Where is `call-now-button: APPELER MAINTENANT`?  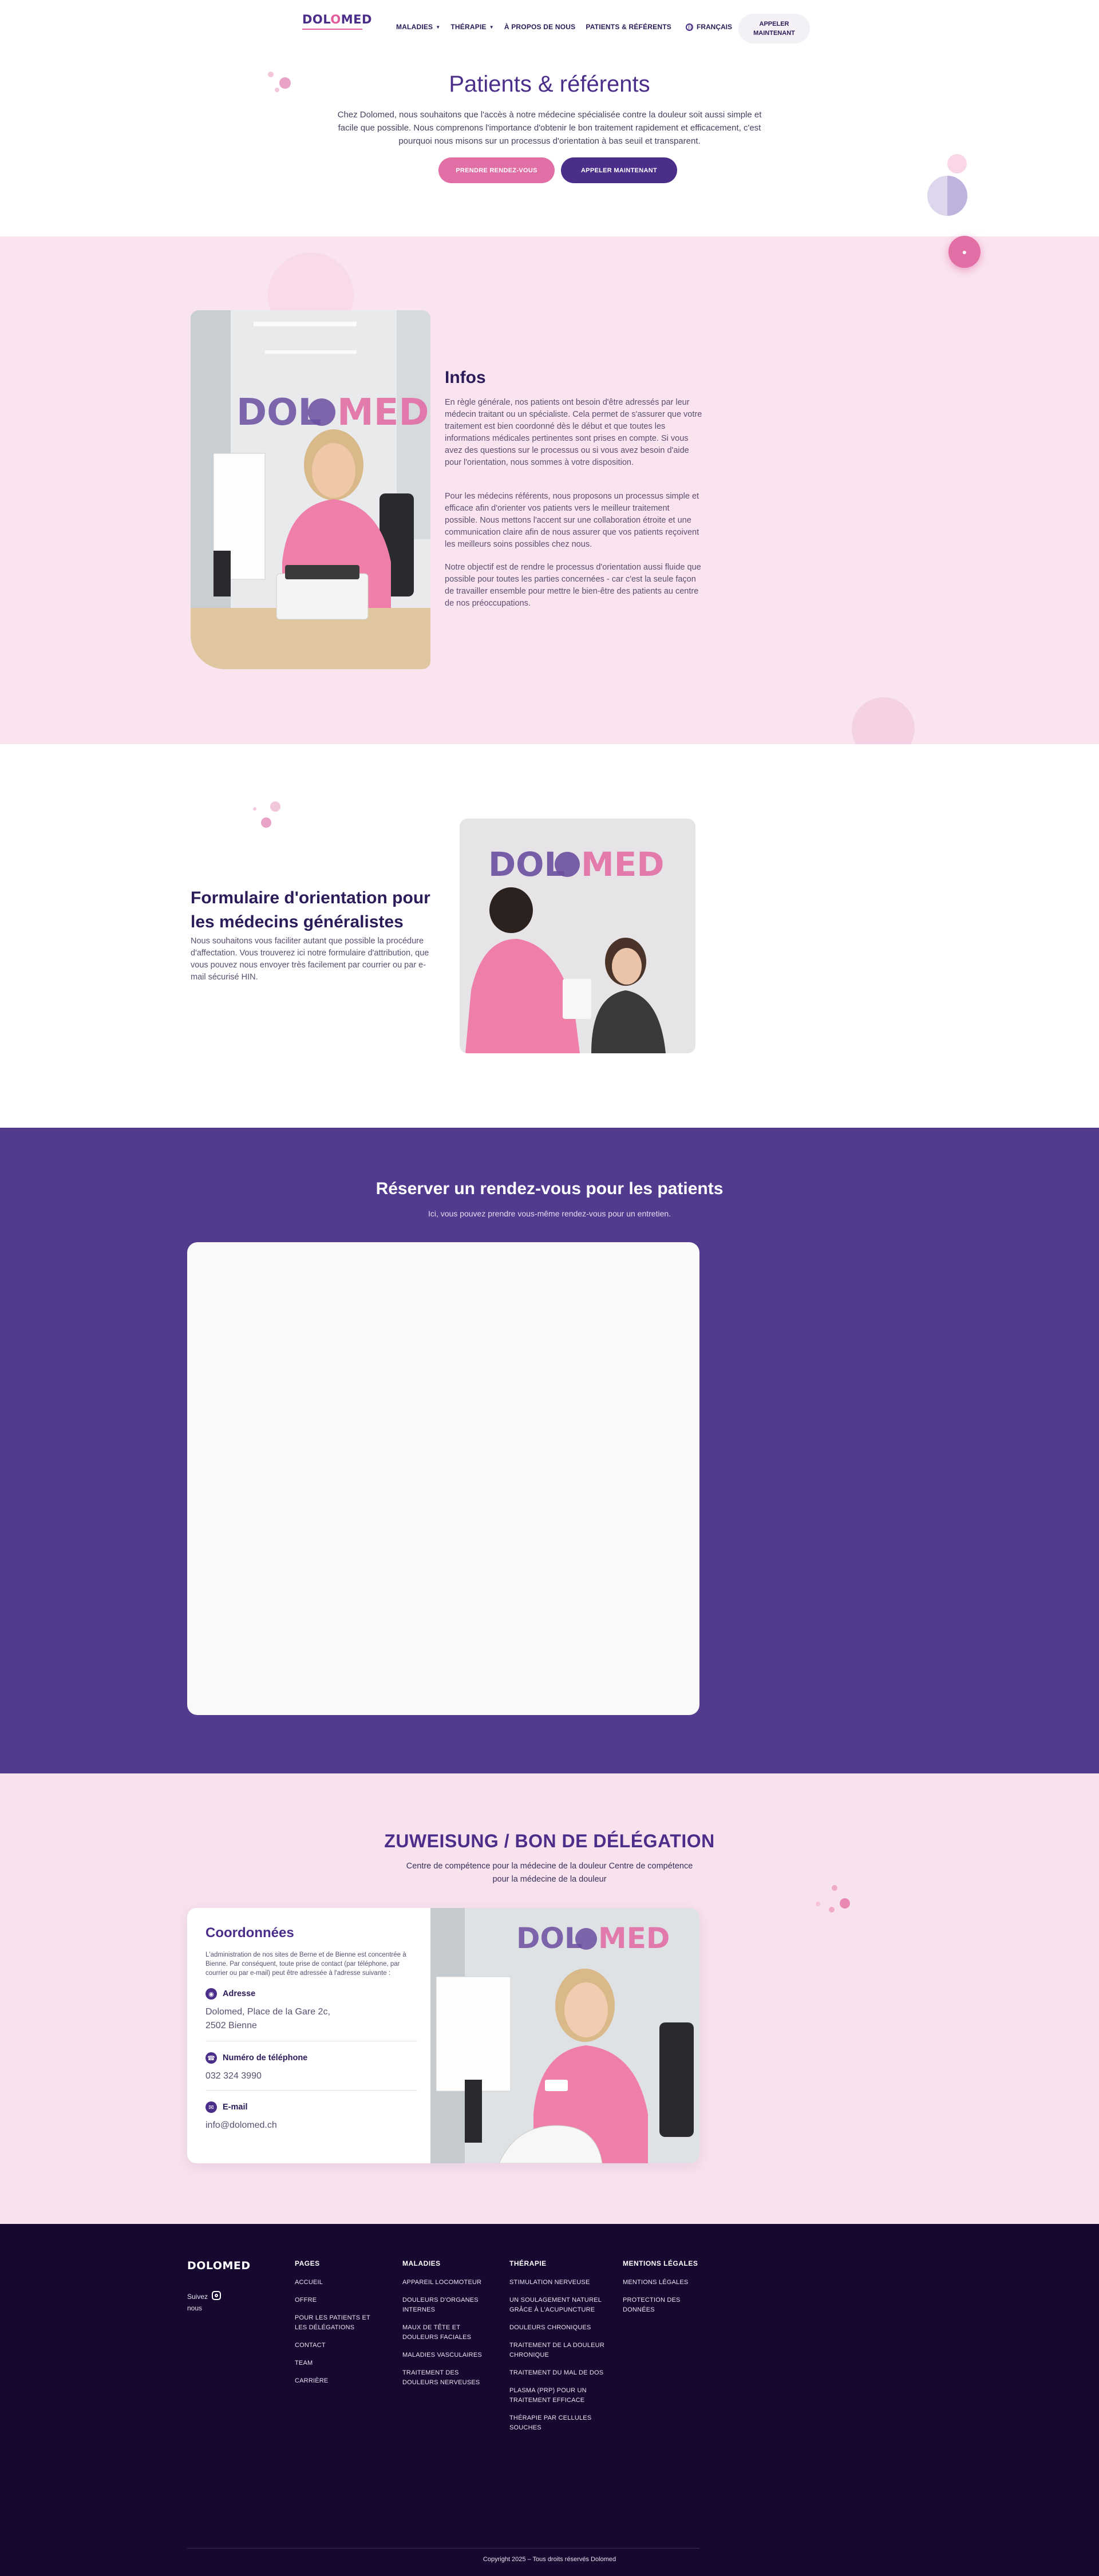 call-now-button: APPELER MAINTENANT is located at coordinates (619, 170).